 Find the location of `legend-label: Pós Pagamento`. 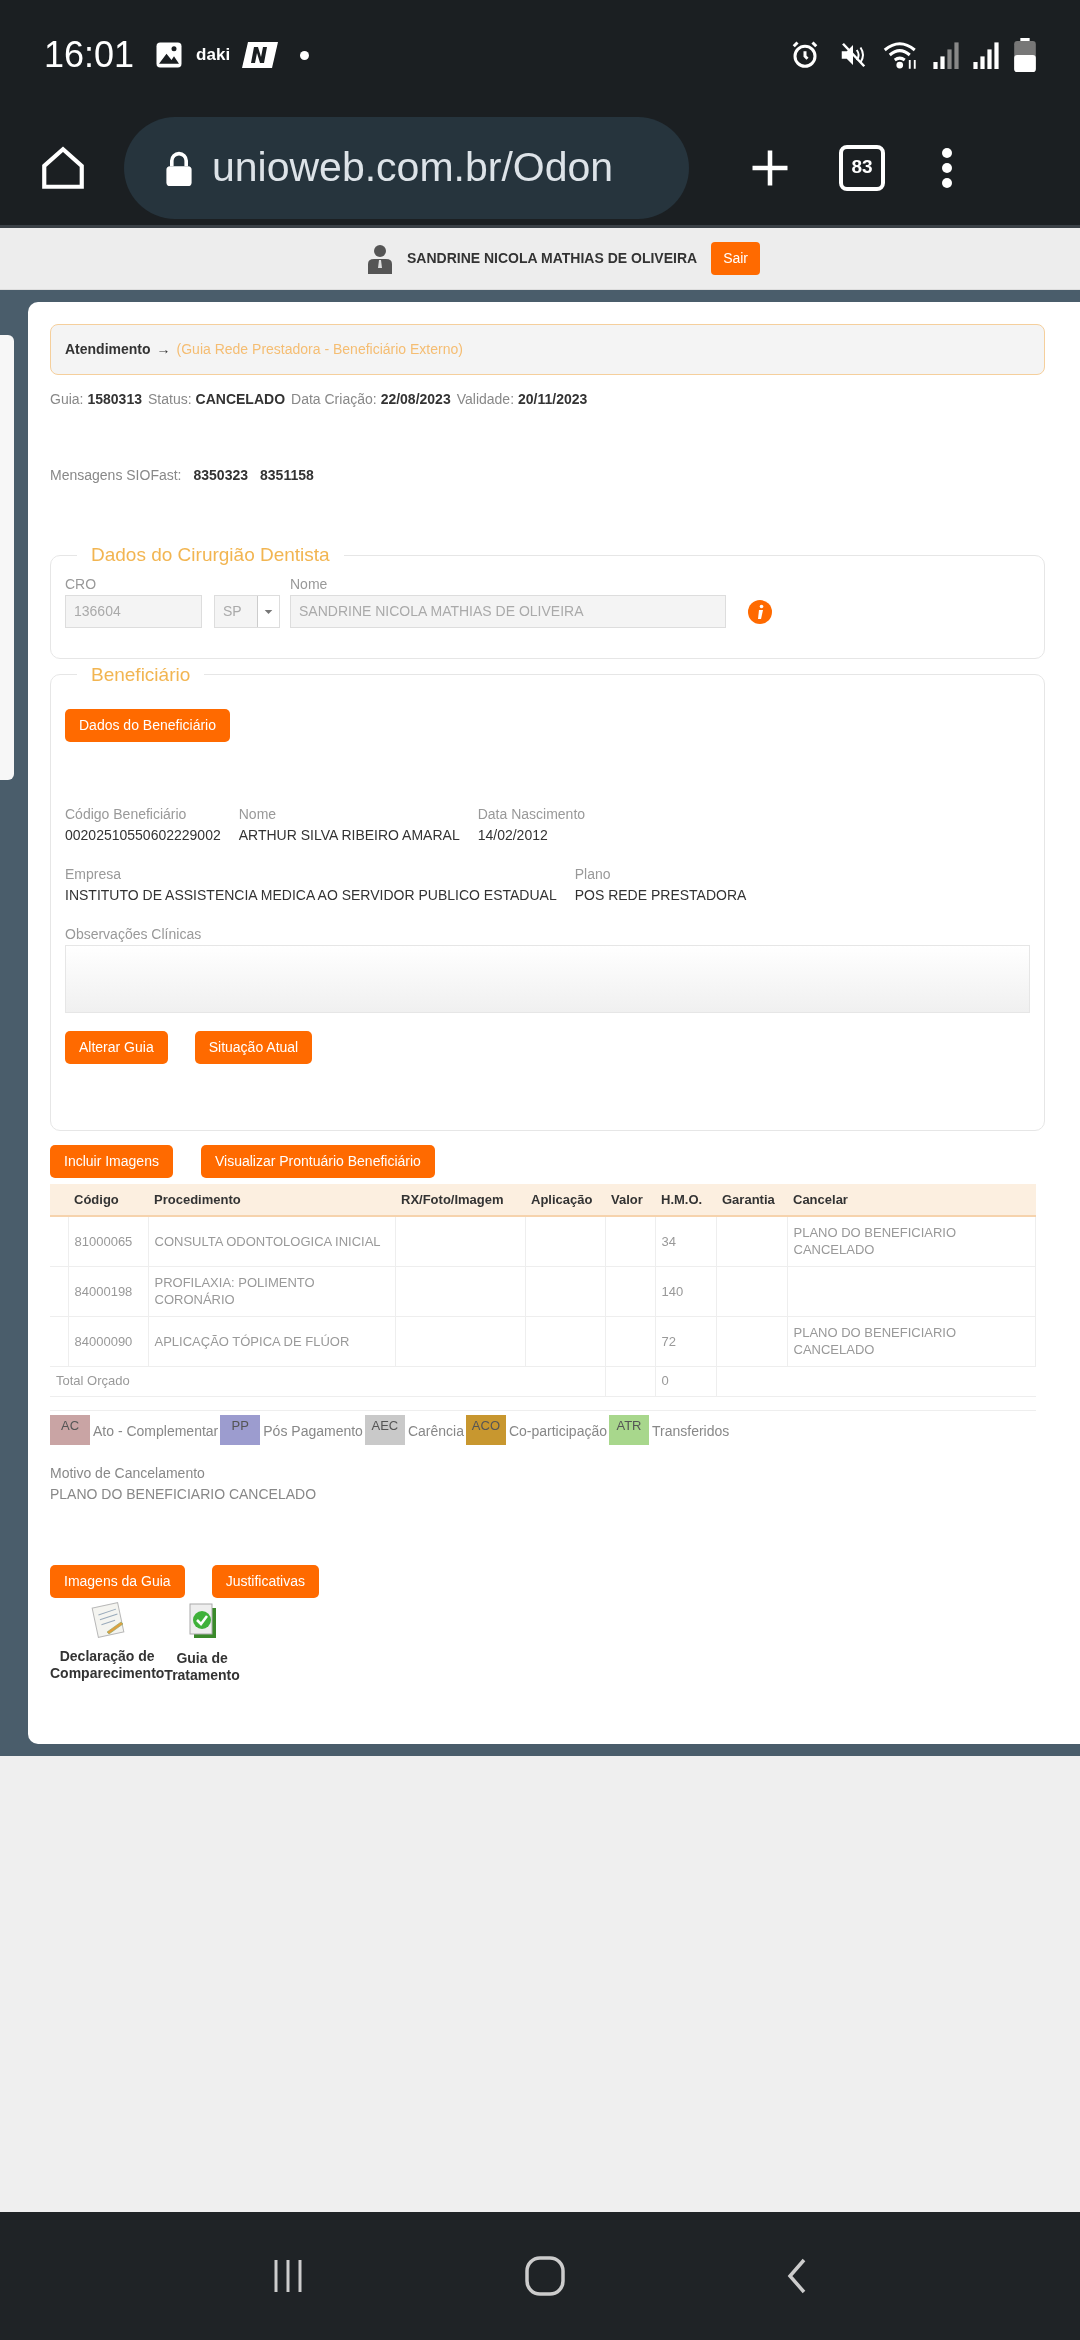

legend-label: Pós Pagamento is located at coordinates (313, 1431).